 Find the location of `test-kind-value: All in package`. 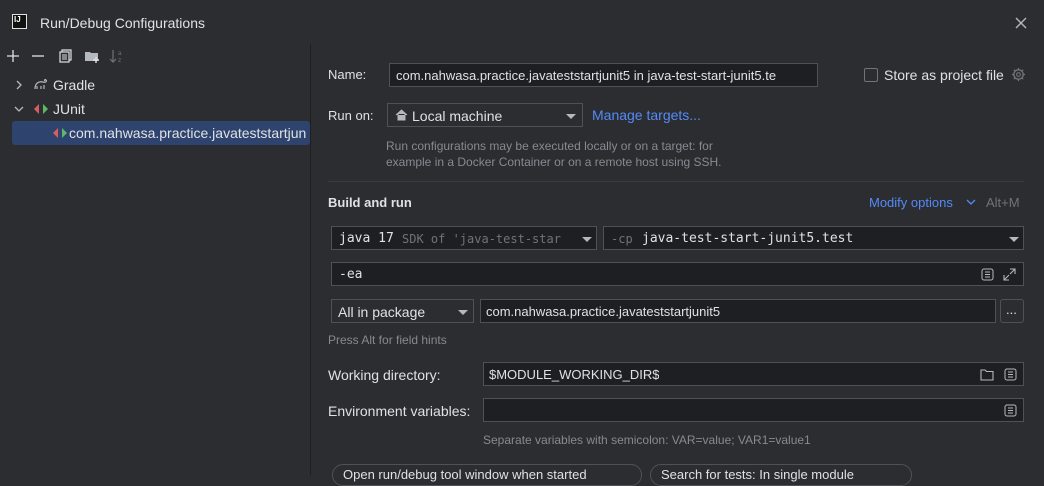

test-kind-value: All in package is located at coordinates (382, 312).